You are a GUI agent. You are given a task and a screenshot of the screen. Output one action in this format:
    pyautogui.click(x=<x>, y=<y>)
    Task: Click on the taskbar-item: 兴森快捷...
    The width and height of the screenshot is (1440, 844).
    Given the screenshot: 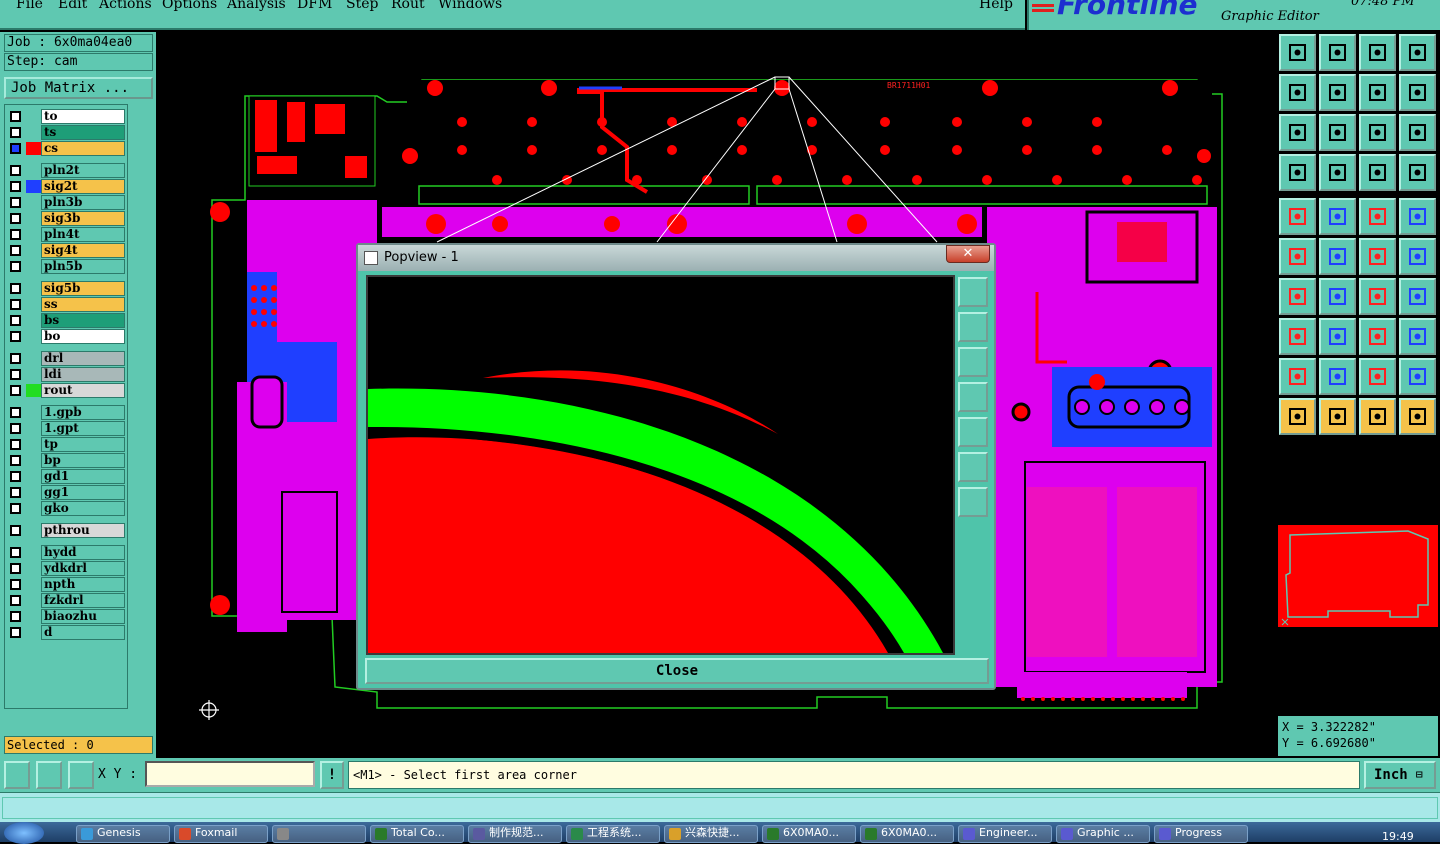 What is the action you would take?
    pyautogui.click(x=711, y=834)
    